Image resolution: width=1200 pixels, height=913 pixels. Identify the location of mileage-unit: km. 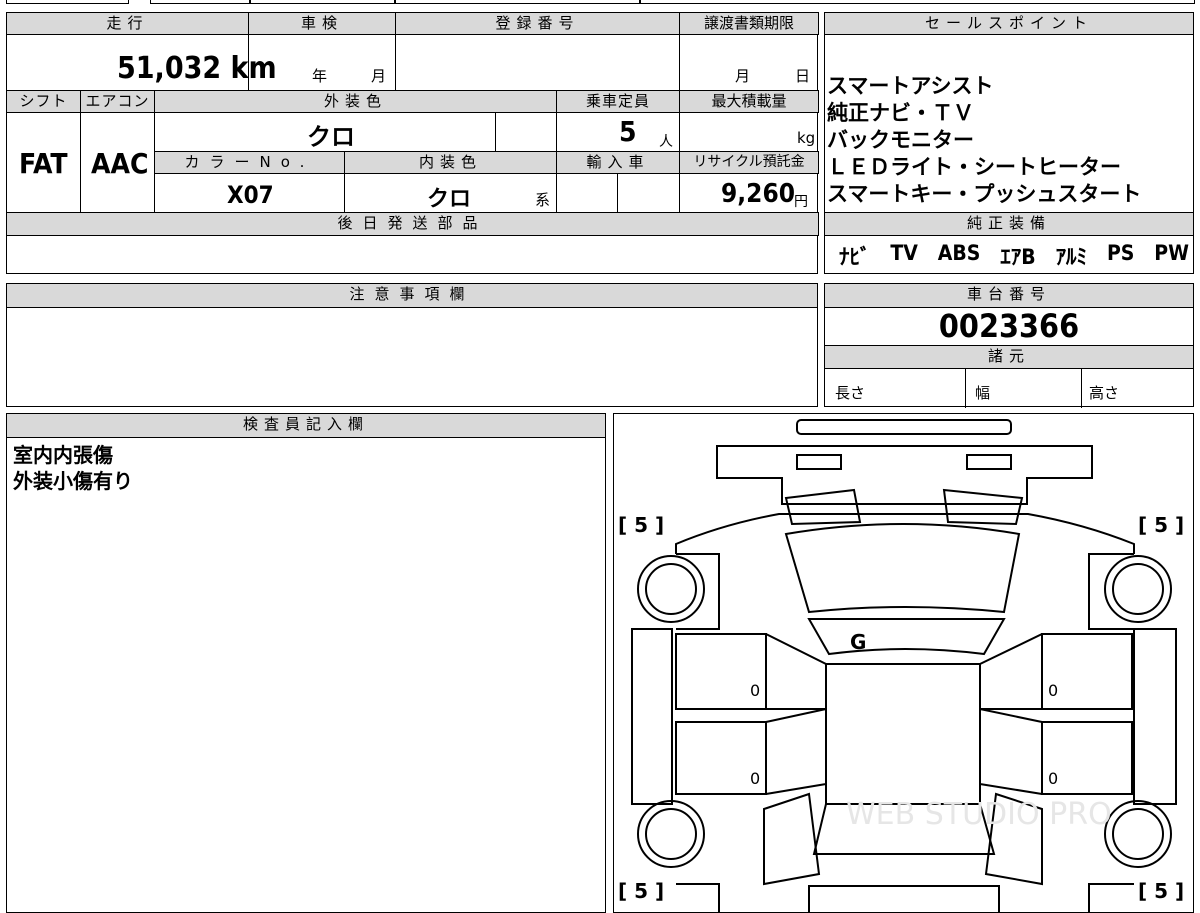
(253, 68).